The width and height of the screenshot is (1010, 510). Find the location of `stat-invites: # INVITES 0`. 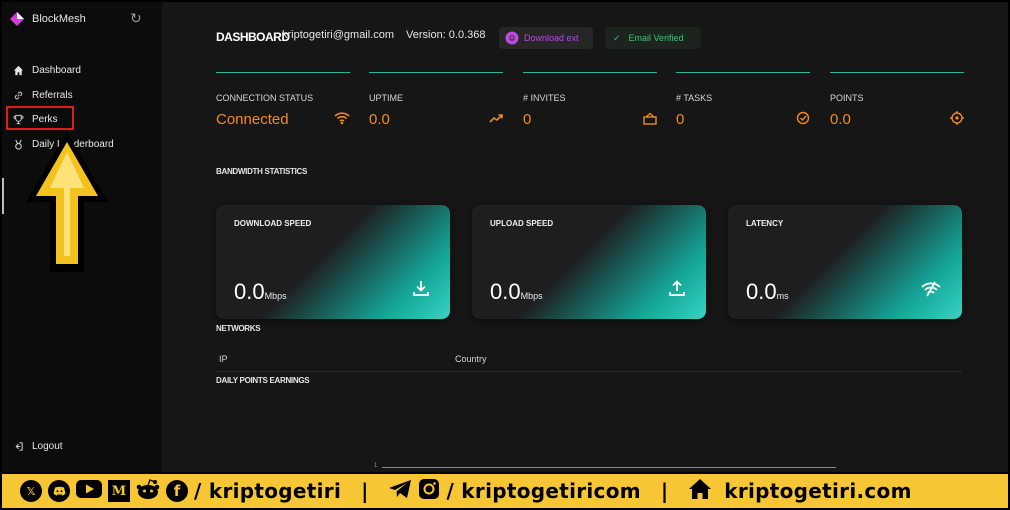

stat-invites: # INVITES 0 is located at coordinates (590, 100).